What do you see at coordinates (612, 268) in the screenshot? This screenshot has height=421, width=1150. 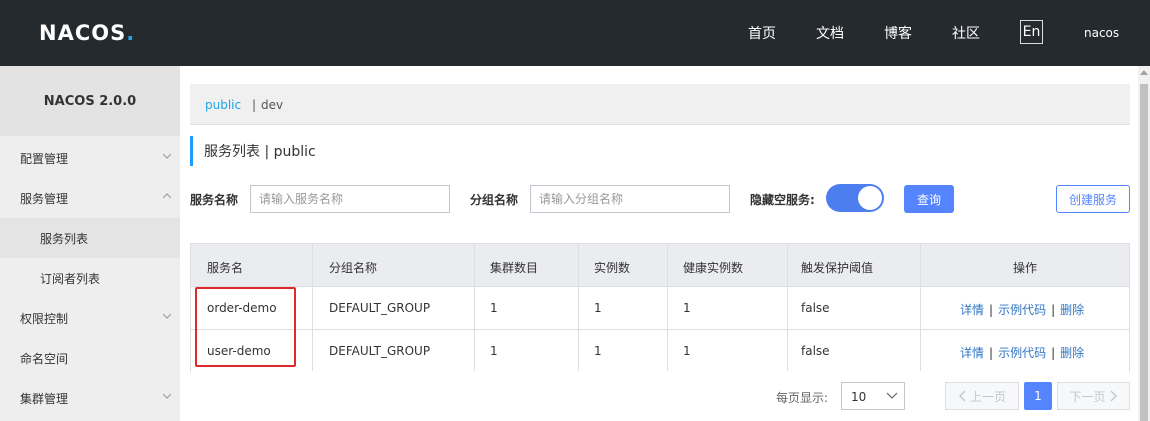 I see `column-header: 实例数` at bounding box center [612, 268].